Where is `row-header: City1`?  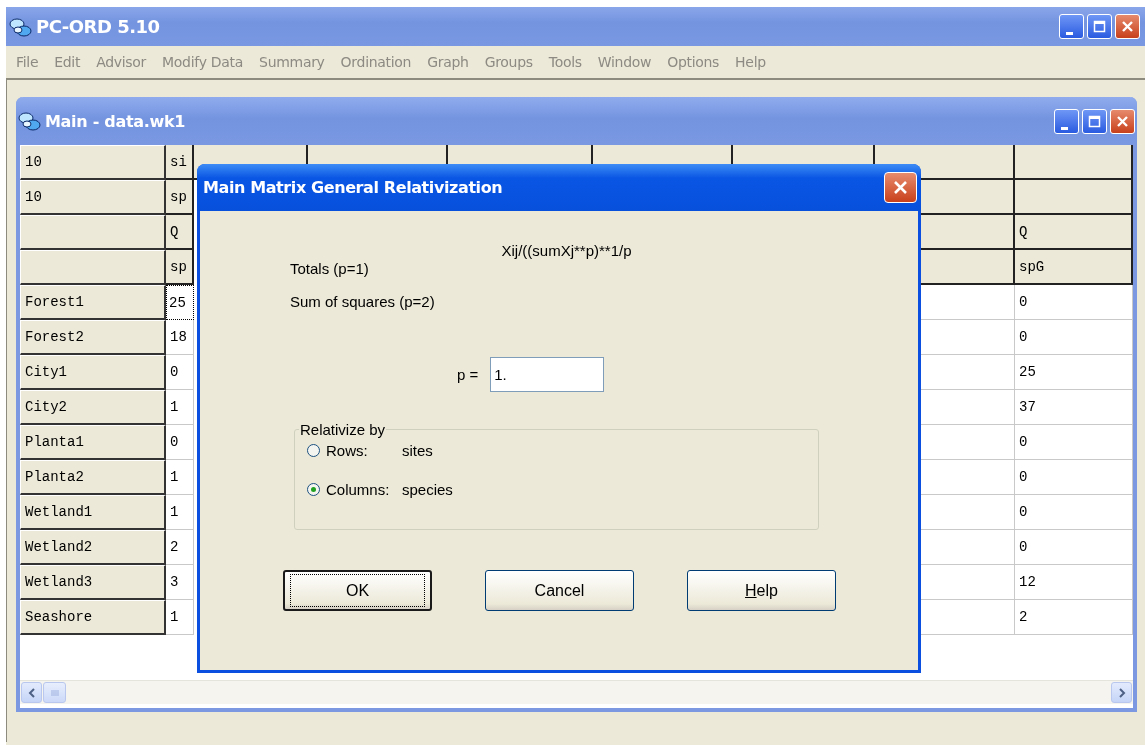 row-header: City1 is located at coordinates (93, 372).